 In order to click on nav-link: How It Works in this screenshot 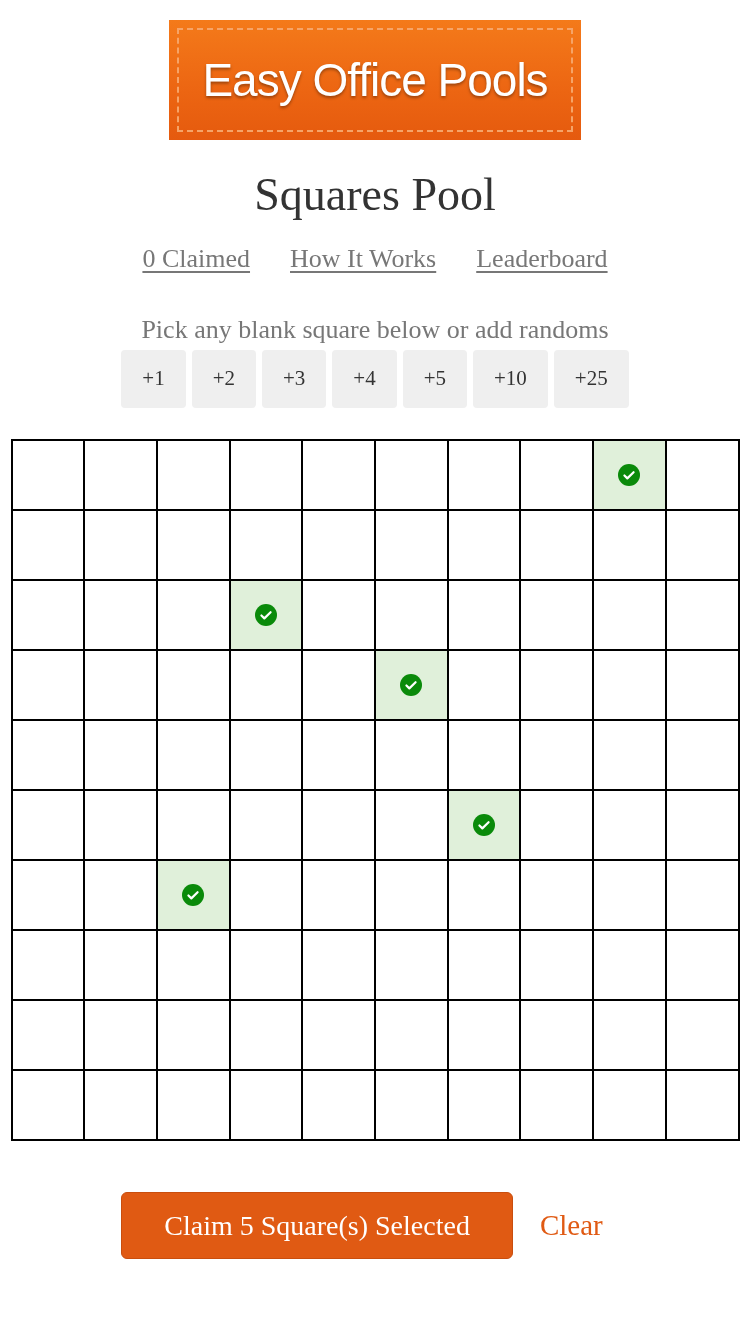, I will do `click(363, 259)`.